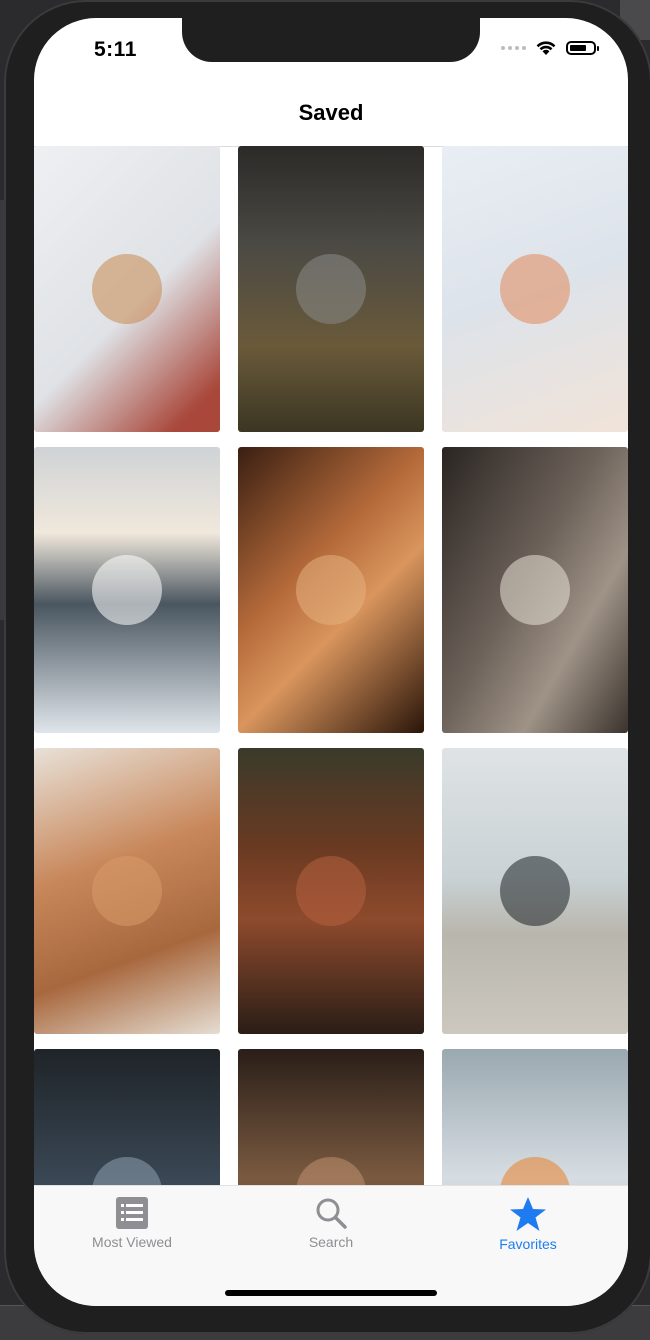  I want to click on photo-tile-stacked-logs, so click(331, 590).